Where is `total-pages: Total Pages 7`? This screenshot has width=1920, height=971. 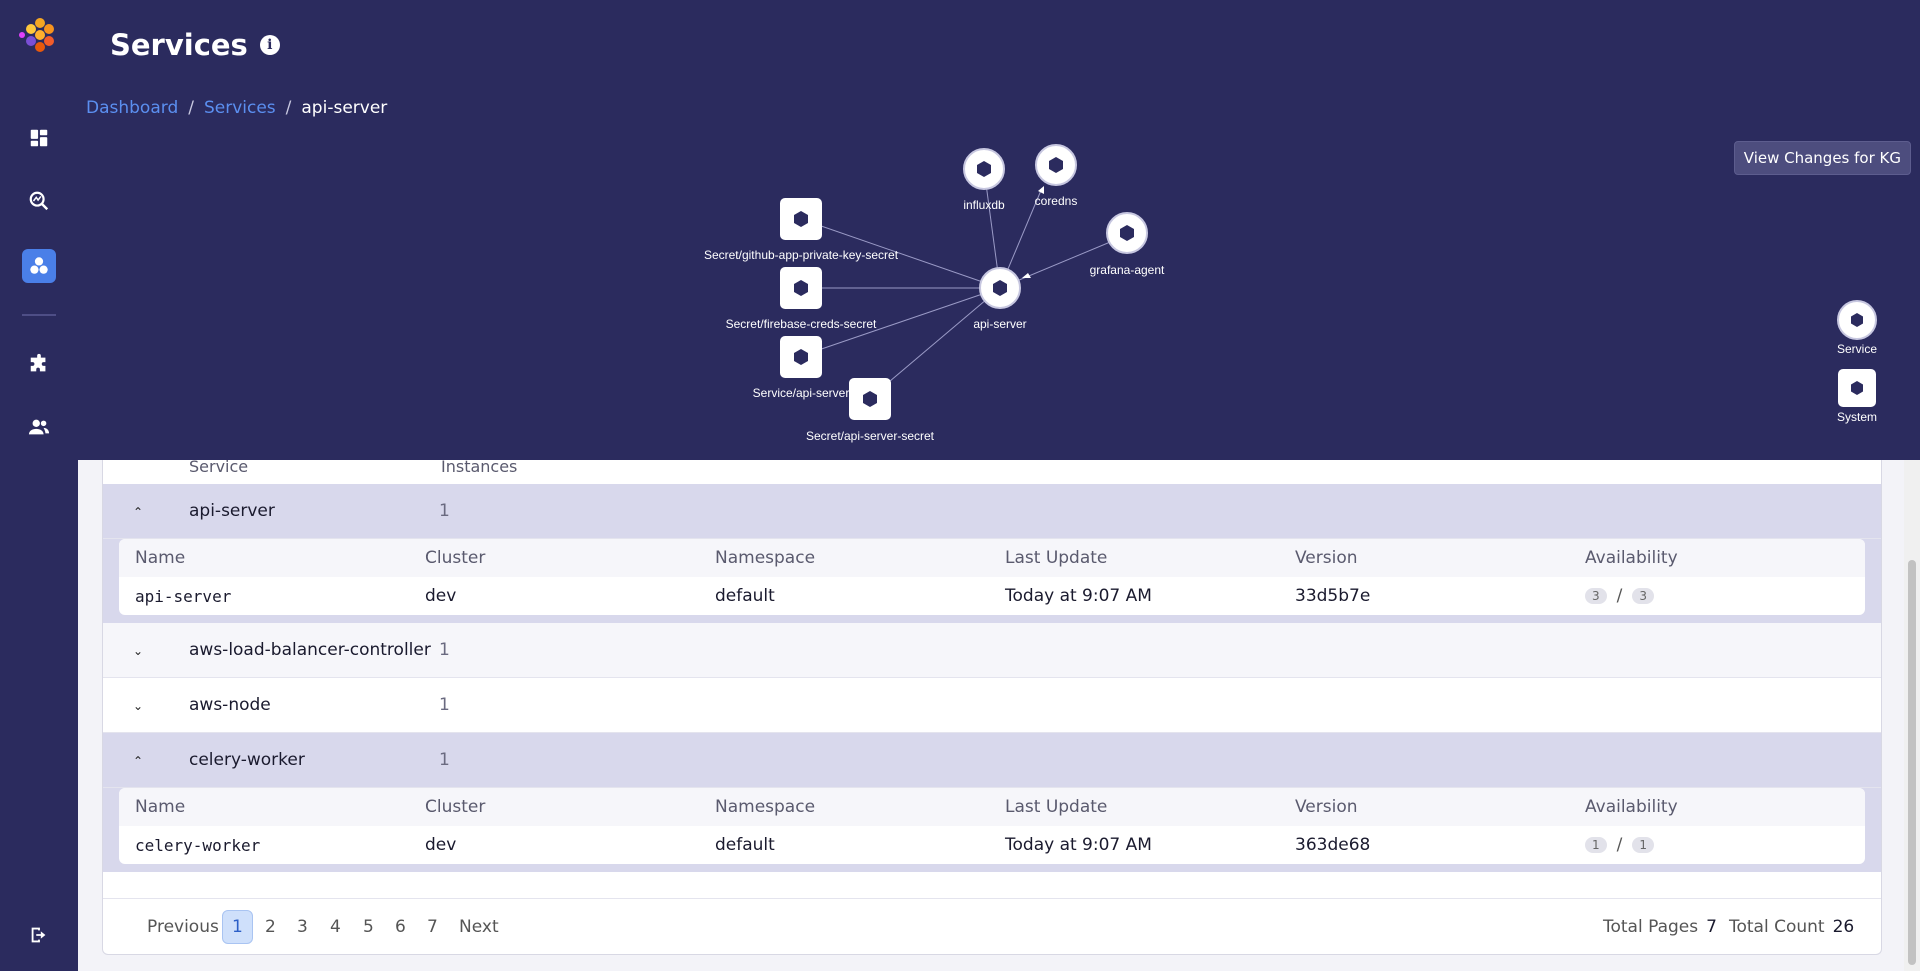
total-pages: Total Pages 7 is located at coordinates (1660, 927).